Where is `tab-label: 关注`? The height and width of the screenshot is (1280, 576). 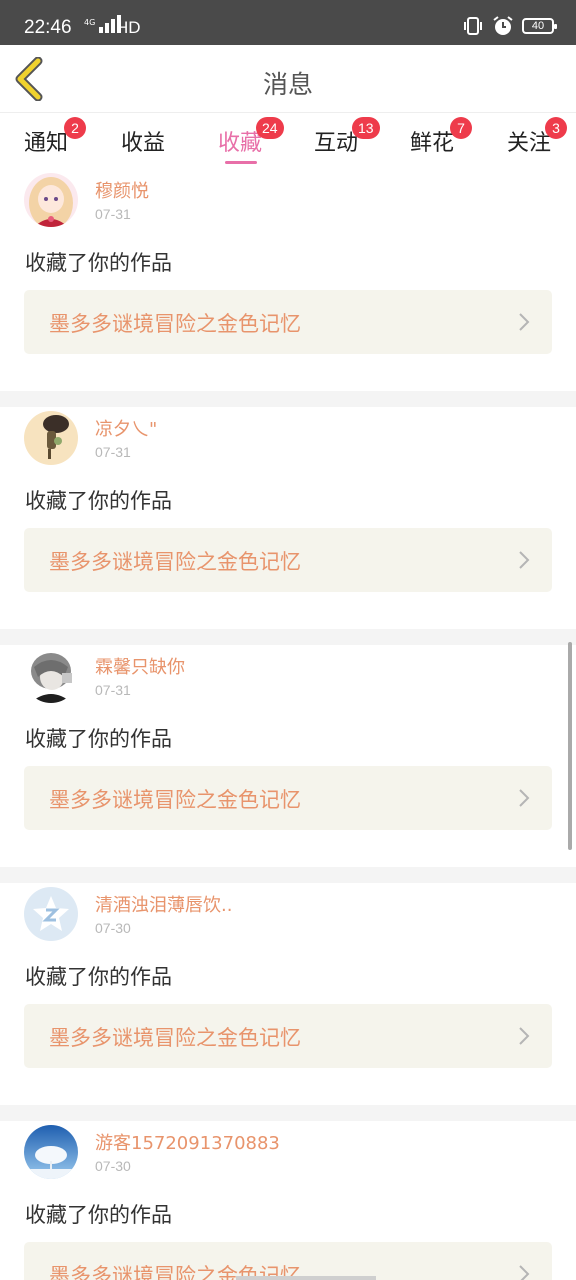
tab-label: 关注 is located at coordinates (529, 143).